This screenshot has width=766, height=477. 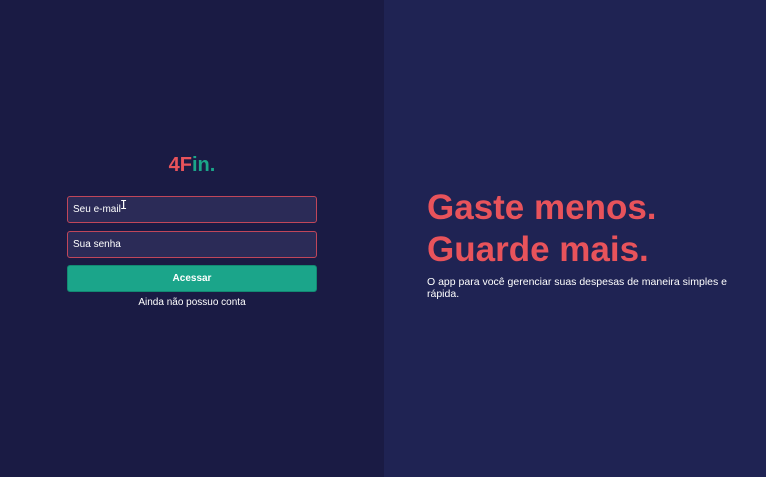 I want to click on logo-text-part1: 4F, so click(x=180, y=165).